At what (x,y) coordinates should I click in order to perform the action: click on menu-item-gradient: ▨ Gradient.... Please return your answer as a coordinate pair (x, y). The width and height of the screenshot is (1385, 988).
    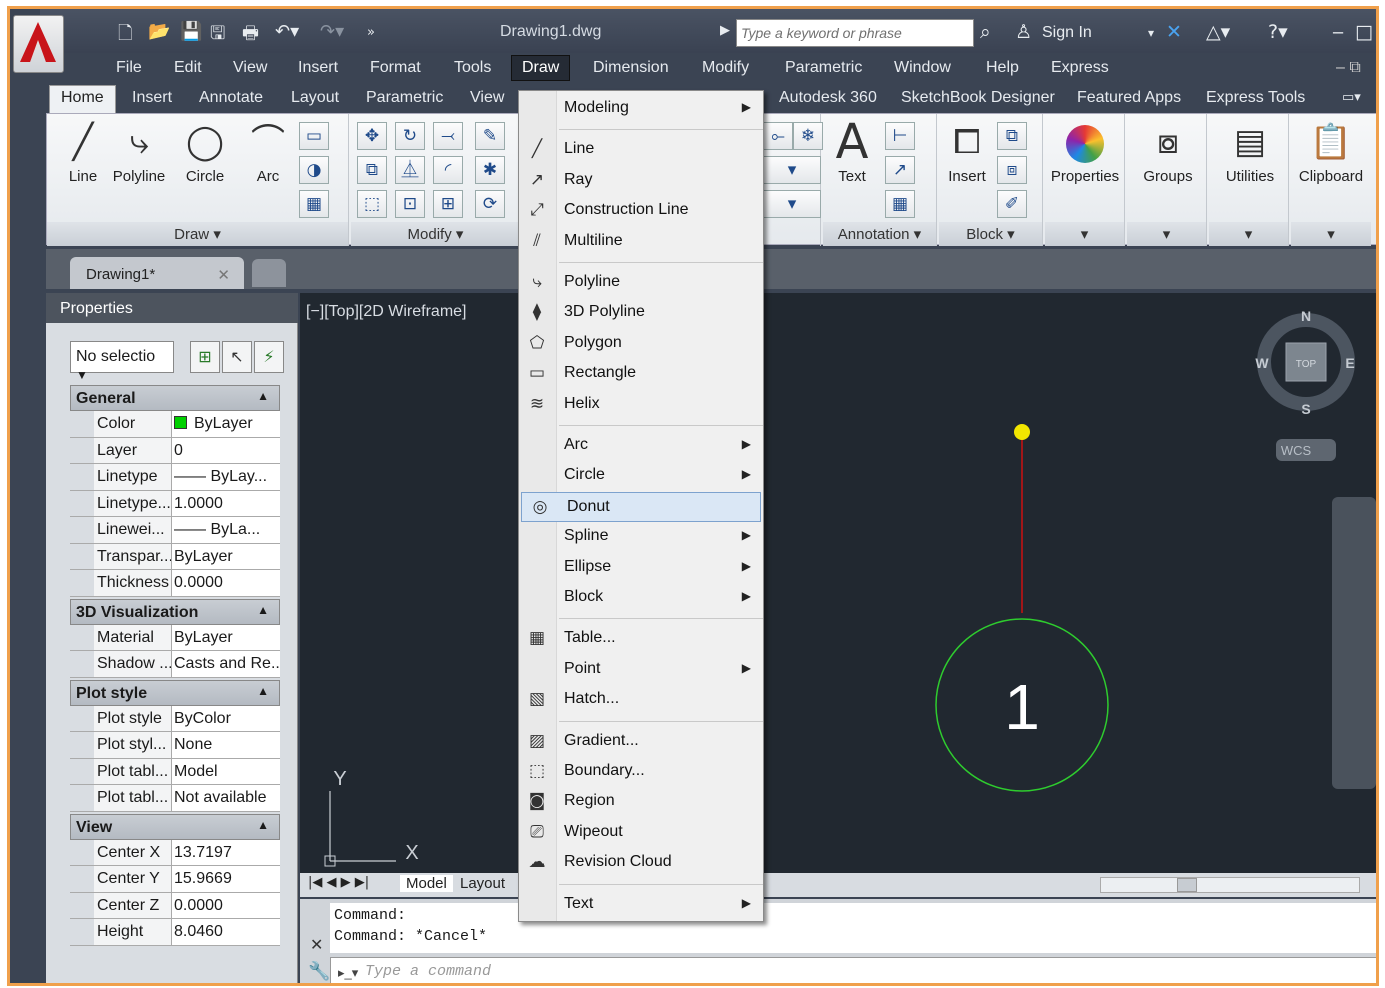
    Looking at the image, I should click on (641, 742).